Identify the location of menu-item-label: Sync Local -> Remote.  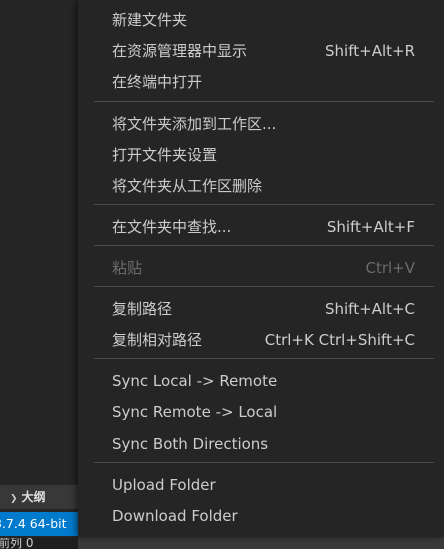
(195, 381).